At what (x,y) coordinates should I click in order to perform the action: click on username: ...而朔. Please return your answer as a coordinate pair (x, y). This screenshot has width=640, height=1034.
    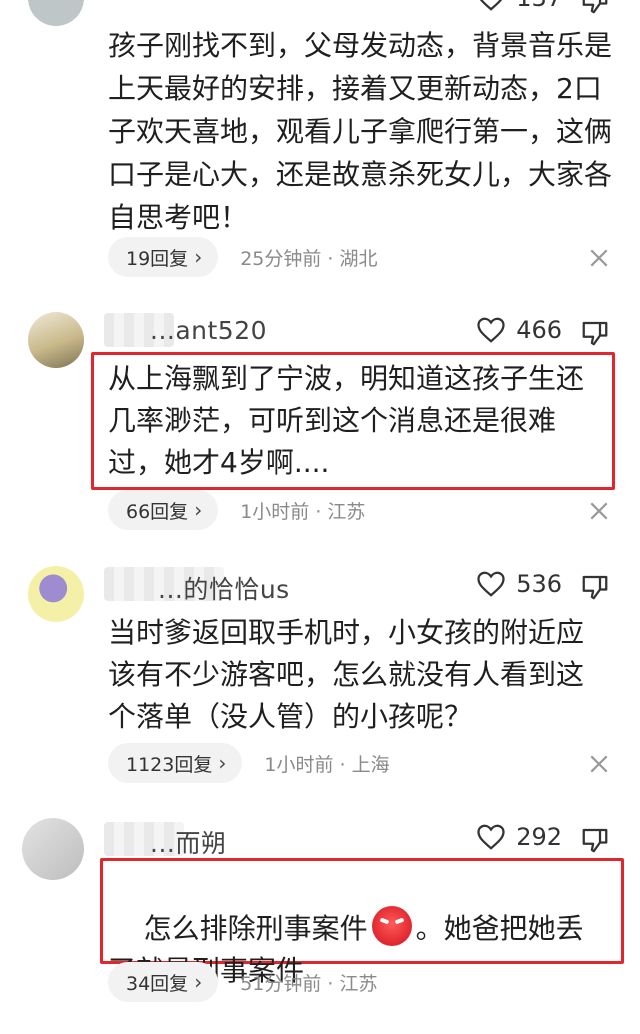
    Looking at the image, I should click on (188, 843).